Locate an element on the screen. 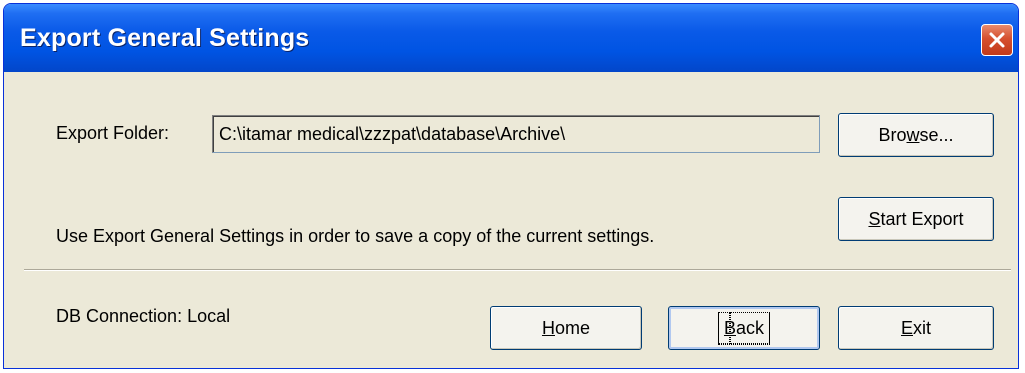 This screenshot has height=373, width=1025. back-button: Back is located at coordinates (744, 328).